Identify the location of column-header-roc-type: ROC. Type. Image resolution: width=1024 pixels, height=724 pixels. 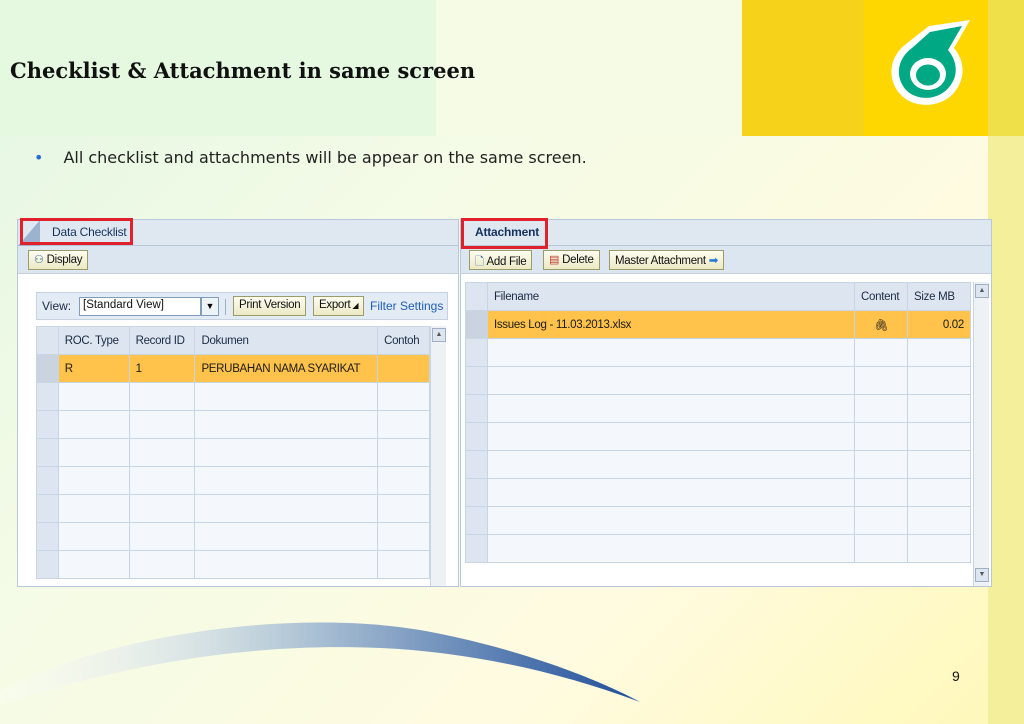
(93, 340).